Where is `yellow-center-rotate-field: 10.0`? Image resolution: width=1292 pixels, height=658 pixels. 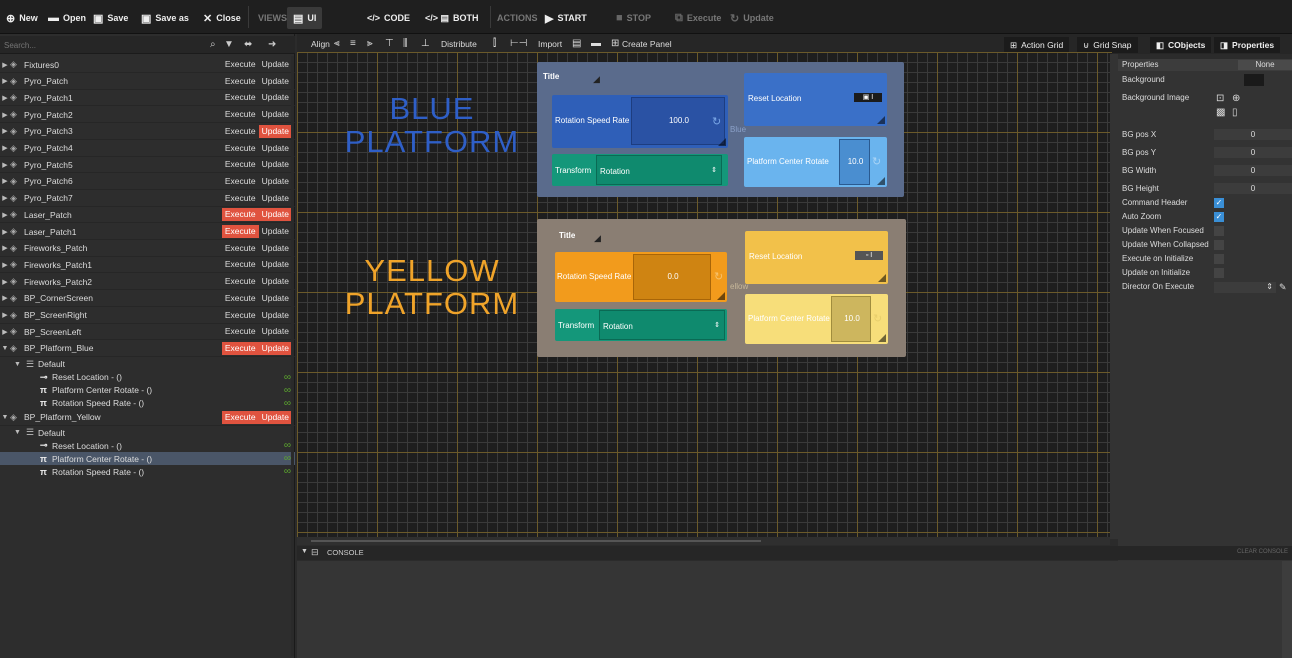
yellow-center-rotate-field: 10.0 is located at coordinates (851, 319).